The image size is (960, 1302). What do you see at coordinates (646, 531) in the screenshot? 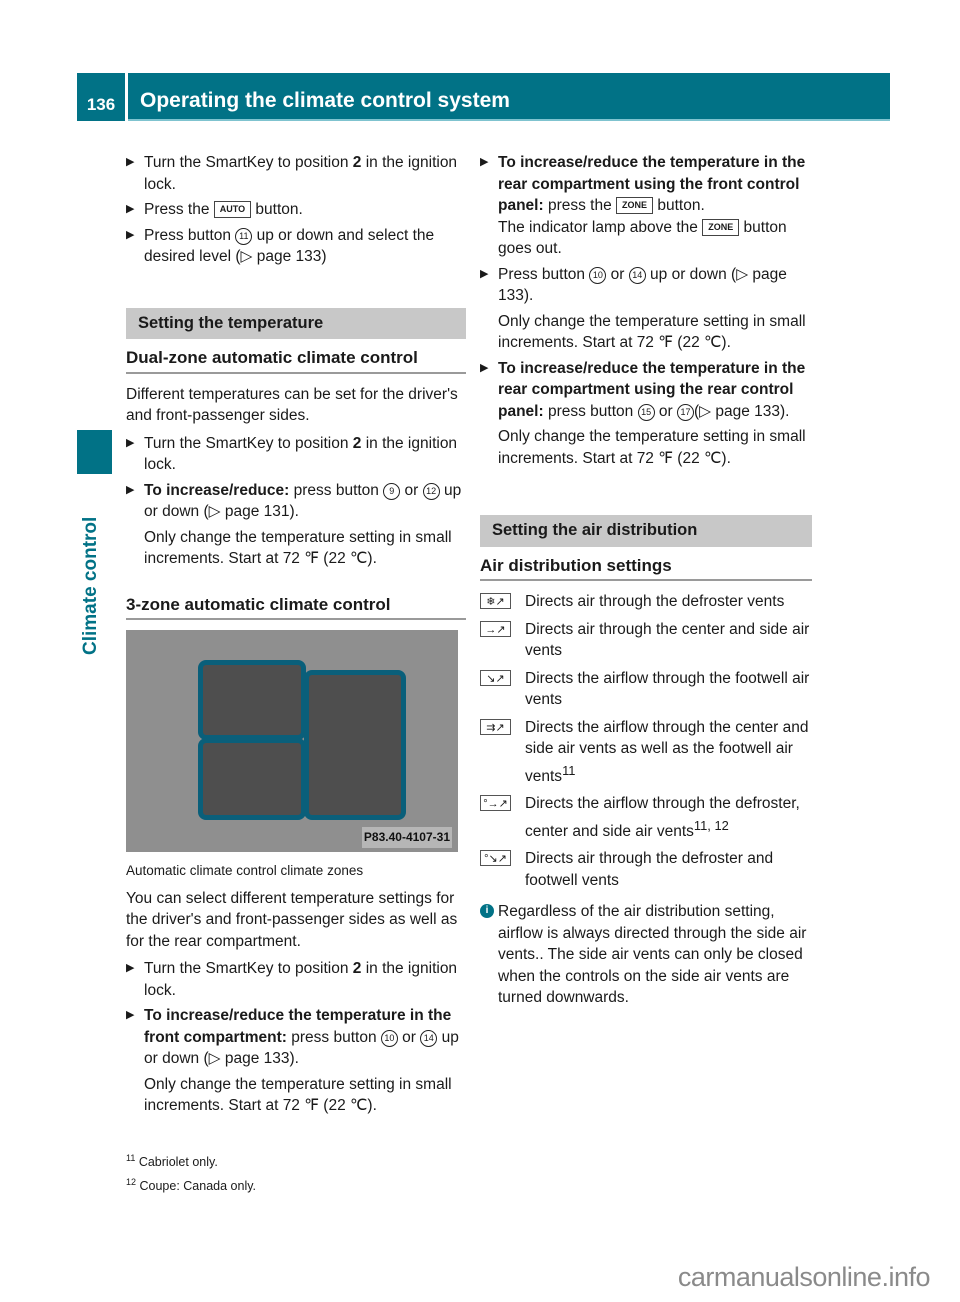
I see `section-heading: Setting the air distribution` at bounding box center [646, 531].